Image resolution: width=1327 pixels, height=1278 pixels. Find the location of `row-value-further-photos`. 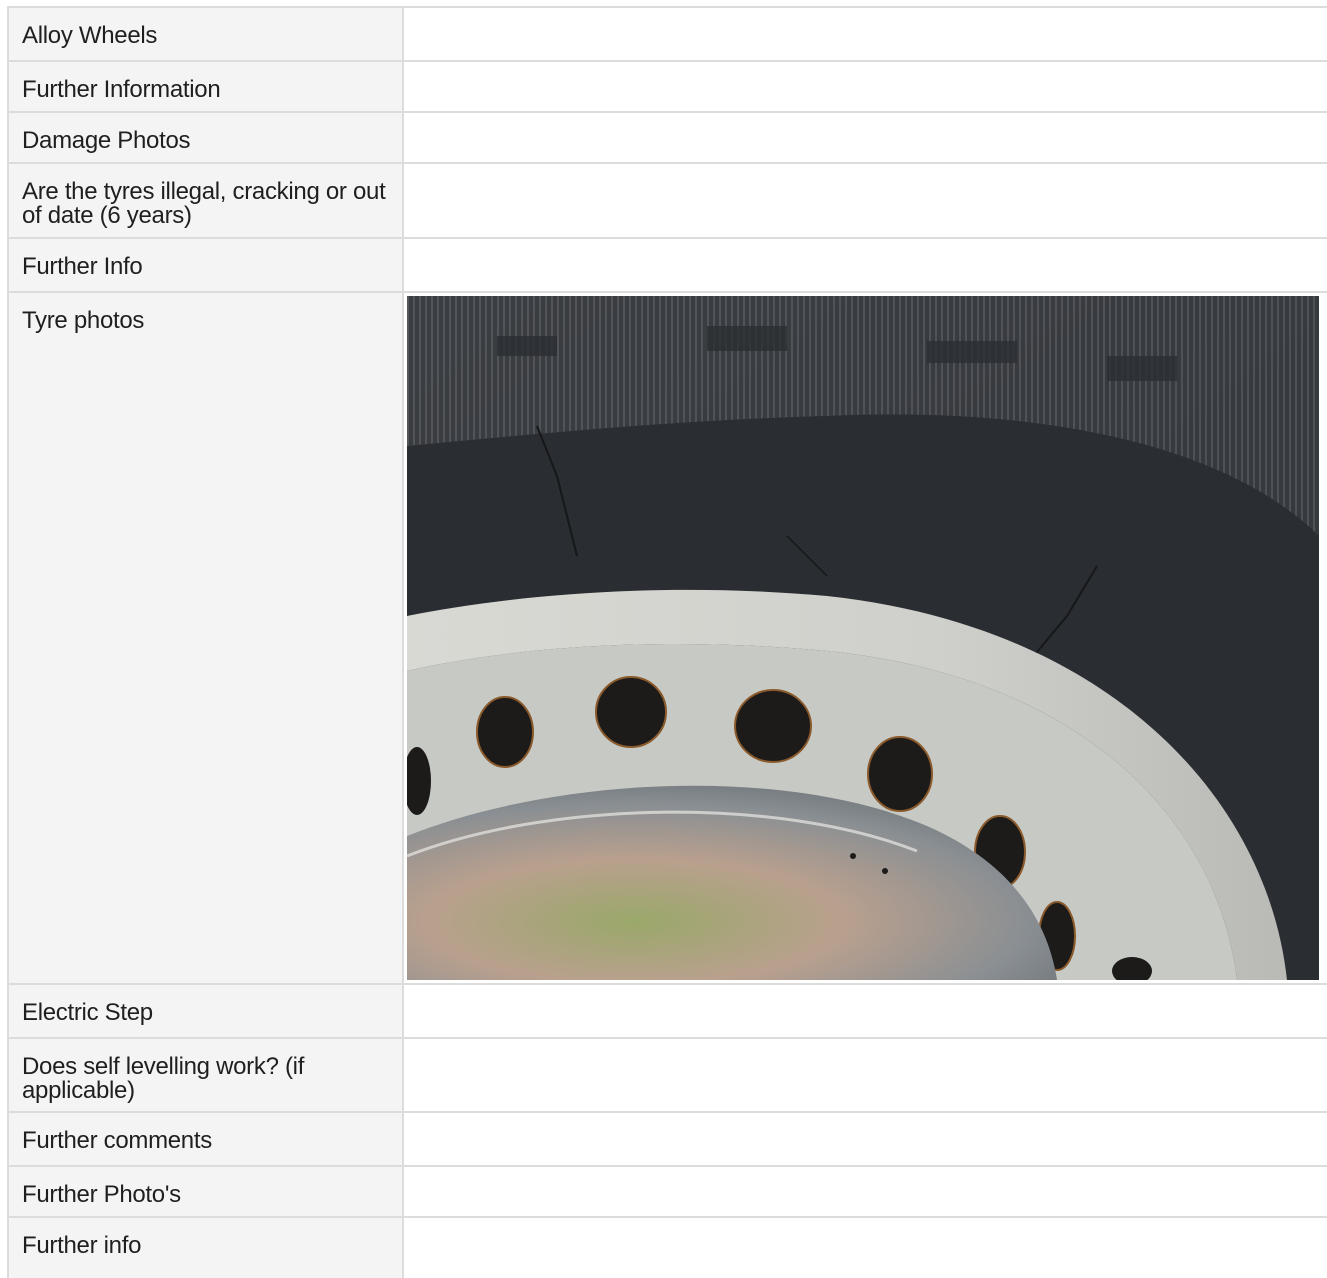

row-value-further-photos is located at coordinates (865, 1191).